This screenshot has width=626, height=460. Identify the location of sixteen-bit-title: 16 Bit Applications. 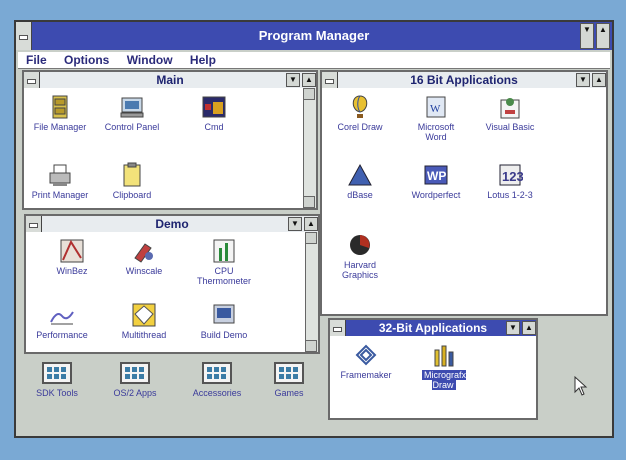
(464, 80).